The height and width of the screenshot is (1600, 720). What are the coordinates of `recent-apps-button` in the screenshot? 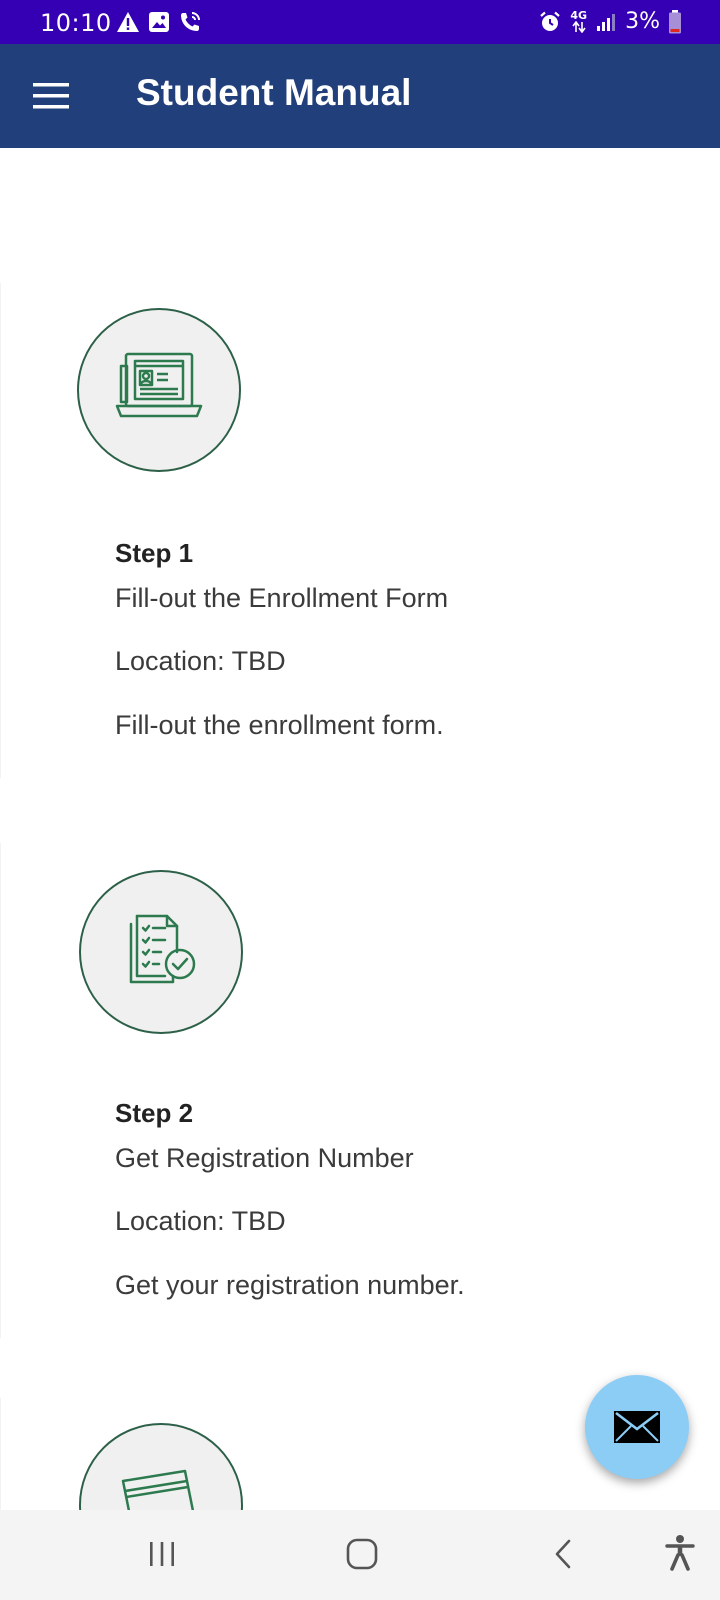 It's located at (162, 1556).